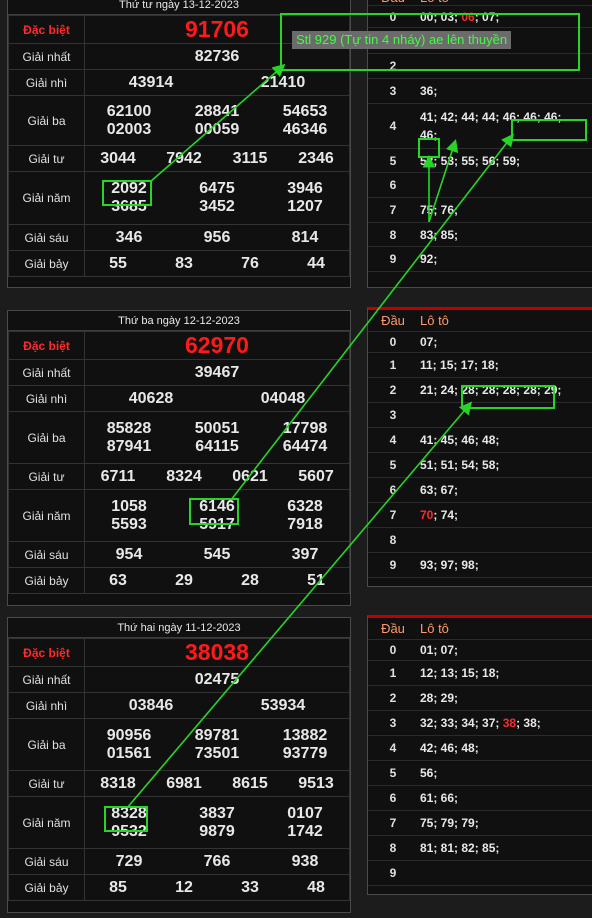 This screenshot has width=592, height=918. I want to click on loto-values: 51; 51; 54; 58;, so click(505, 465).